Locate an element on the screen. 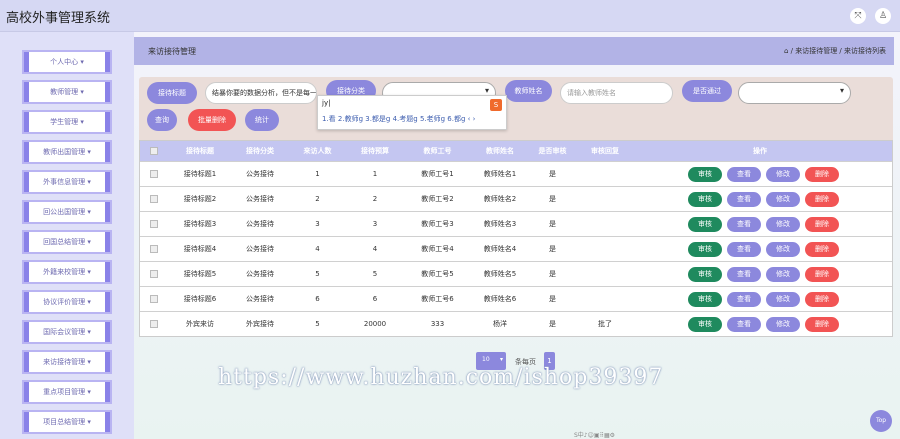  approved-label-button: 是否通过 is located at coordinates (707, 91).